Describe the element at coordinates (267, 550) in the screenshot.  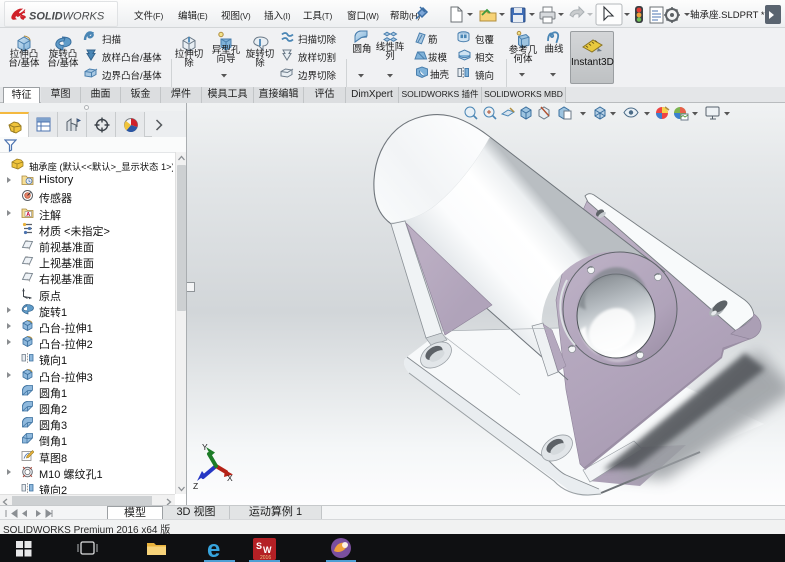
I see `svg-text: W` at that location.